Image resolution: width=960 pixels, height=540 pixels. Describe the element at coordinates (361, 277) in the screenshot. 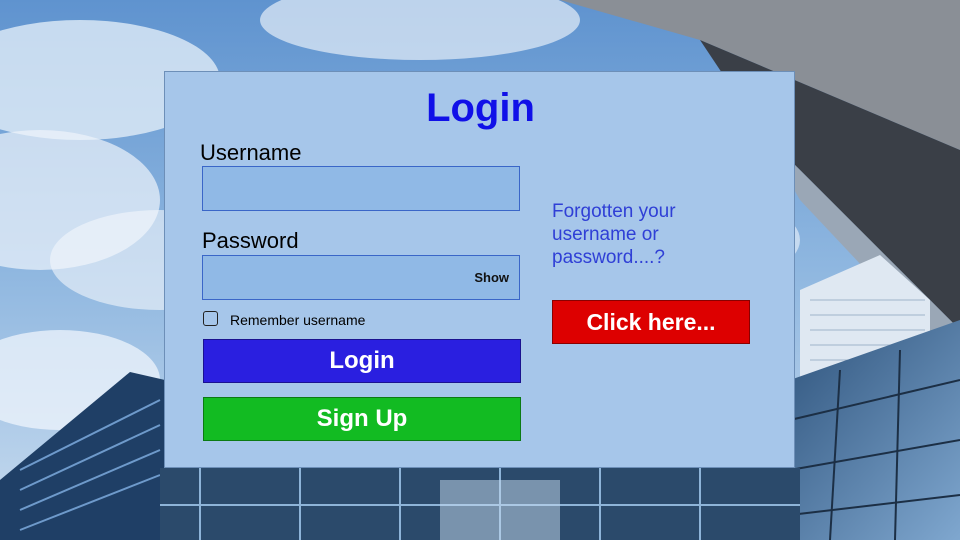

I see `password-input: Show` at that location.